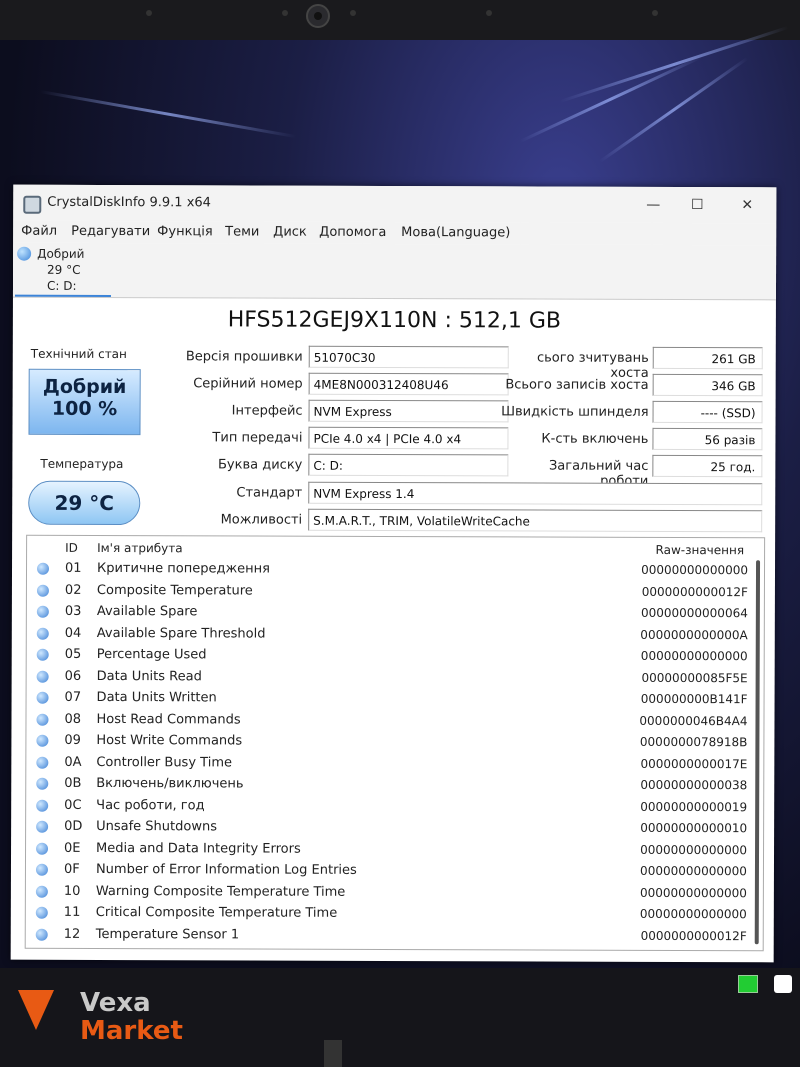  I want to click on rotation-rate-value: ---- (SSD), so click(707, 412).